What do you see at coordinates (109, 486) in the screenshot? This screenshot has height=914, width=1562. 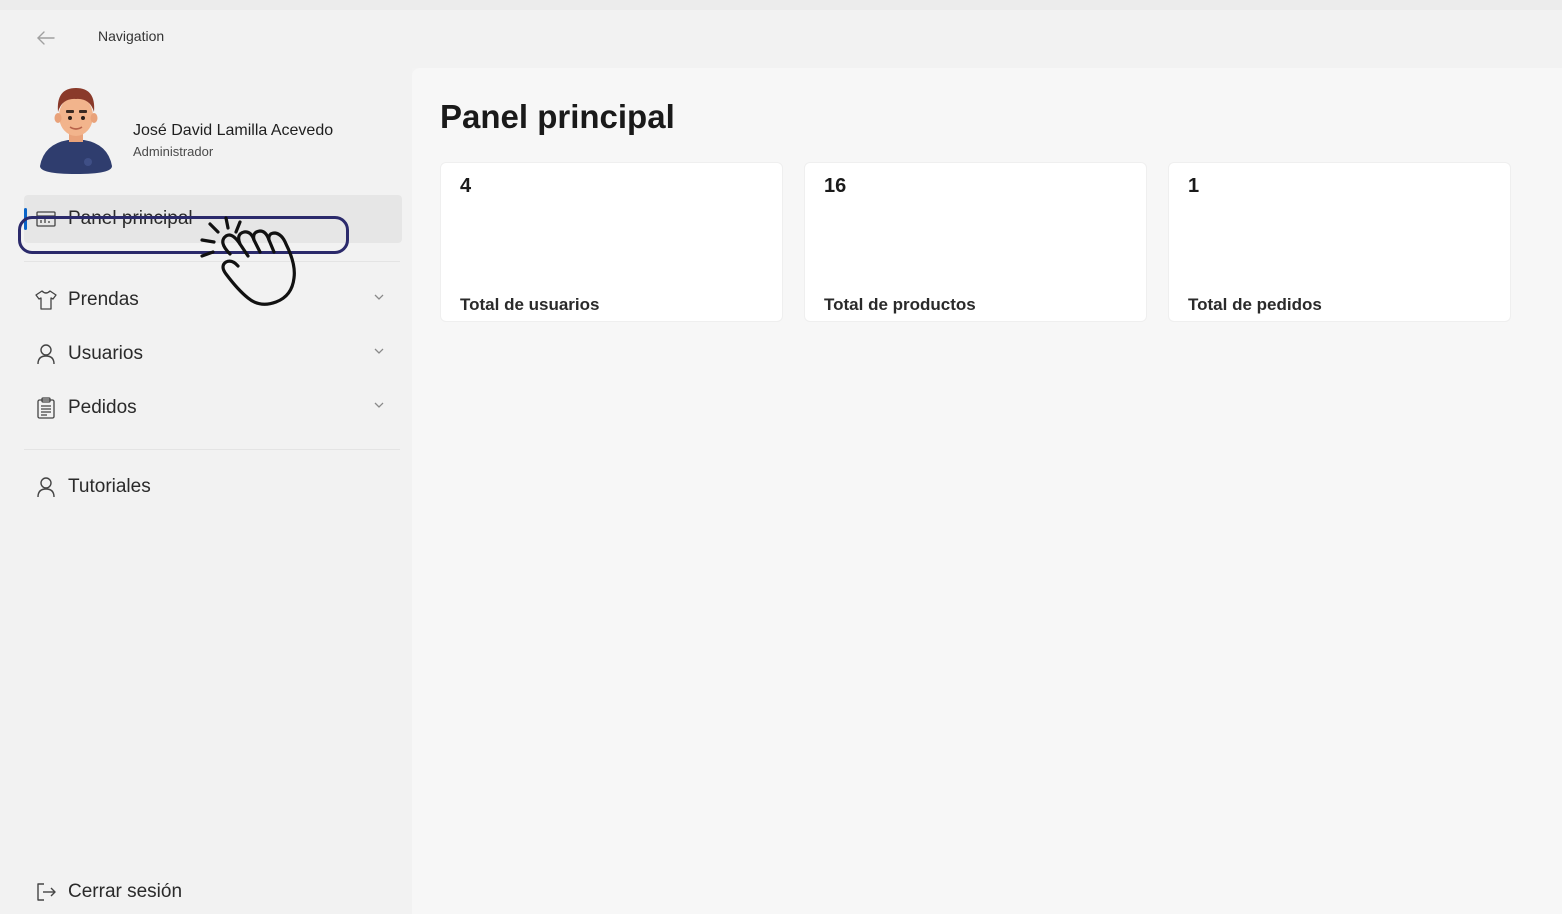 I see `sidebar-item-label: Tutoriales` at bounding box center [109, 486].